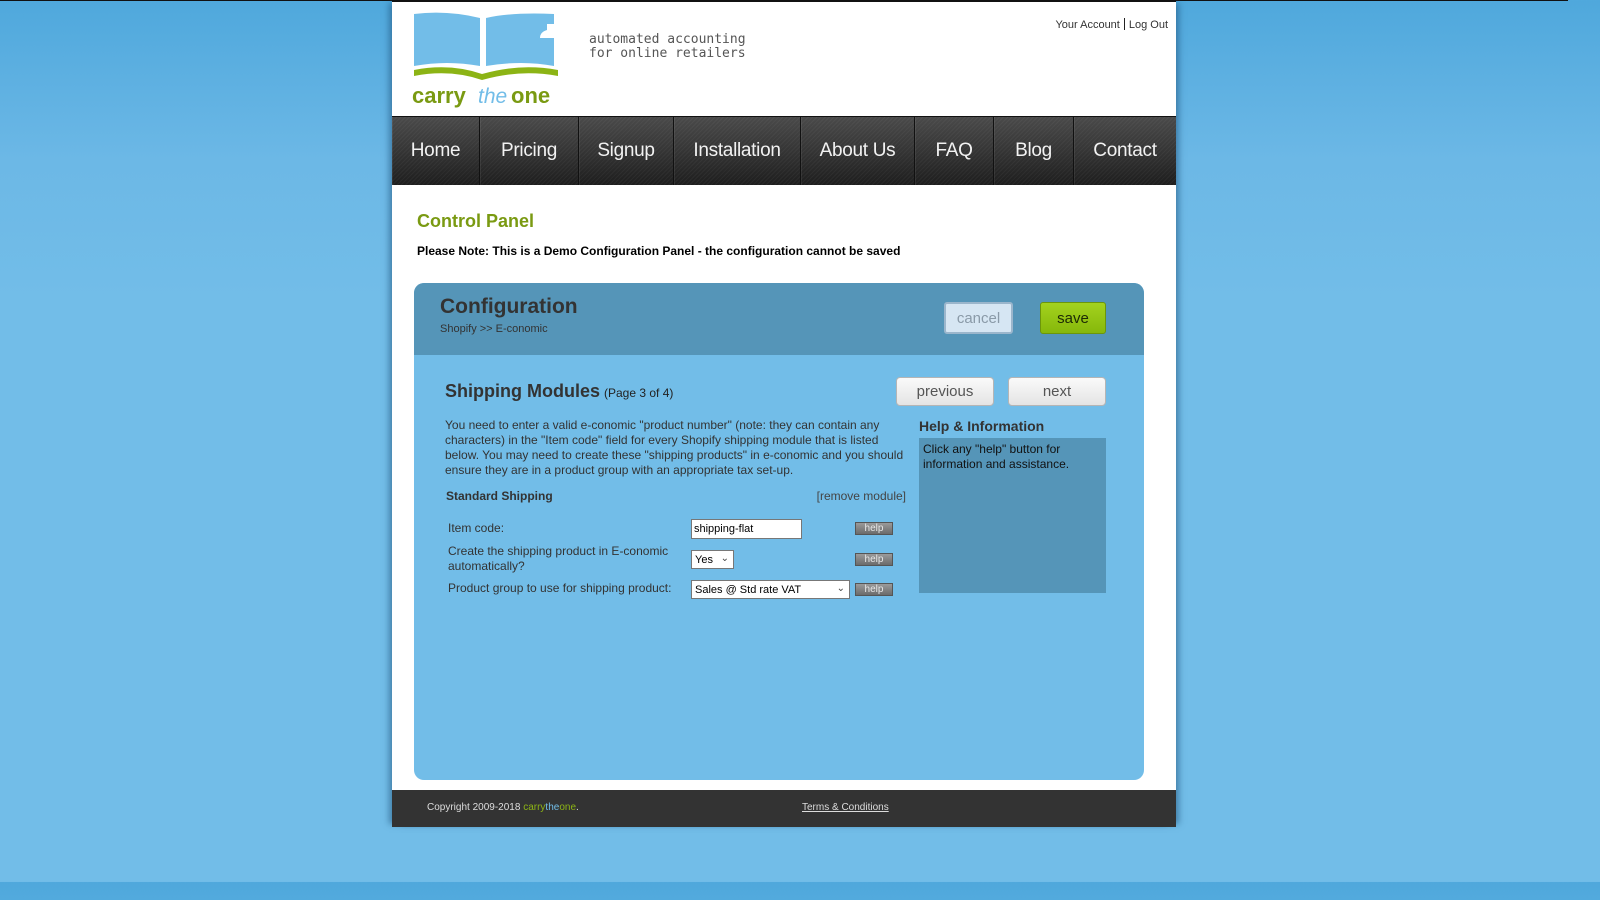 The width and height of the screenshot is (1600, 900). What do you see at coordinates (529, 151) in the screenshot?
I see `nav-pricing: Pricing` at bounding box center [529, 151].